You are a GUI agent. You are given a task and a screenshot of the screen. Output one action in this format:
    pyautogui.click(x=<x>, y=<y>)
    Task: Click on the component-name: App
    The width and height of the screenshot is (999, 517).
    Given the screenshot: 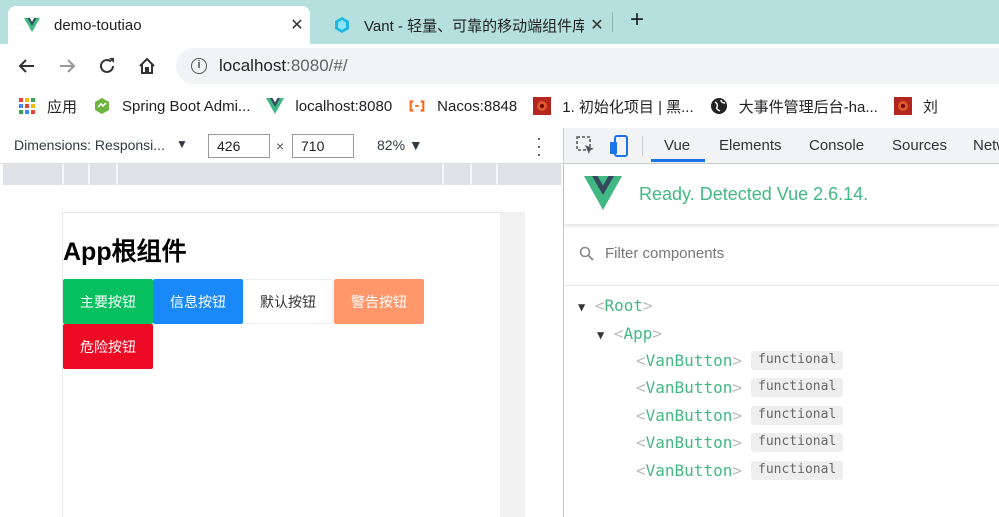 What is the action you would take?
    pyautogui.click(x=638, y=333)
    